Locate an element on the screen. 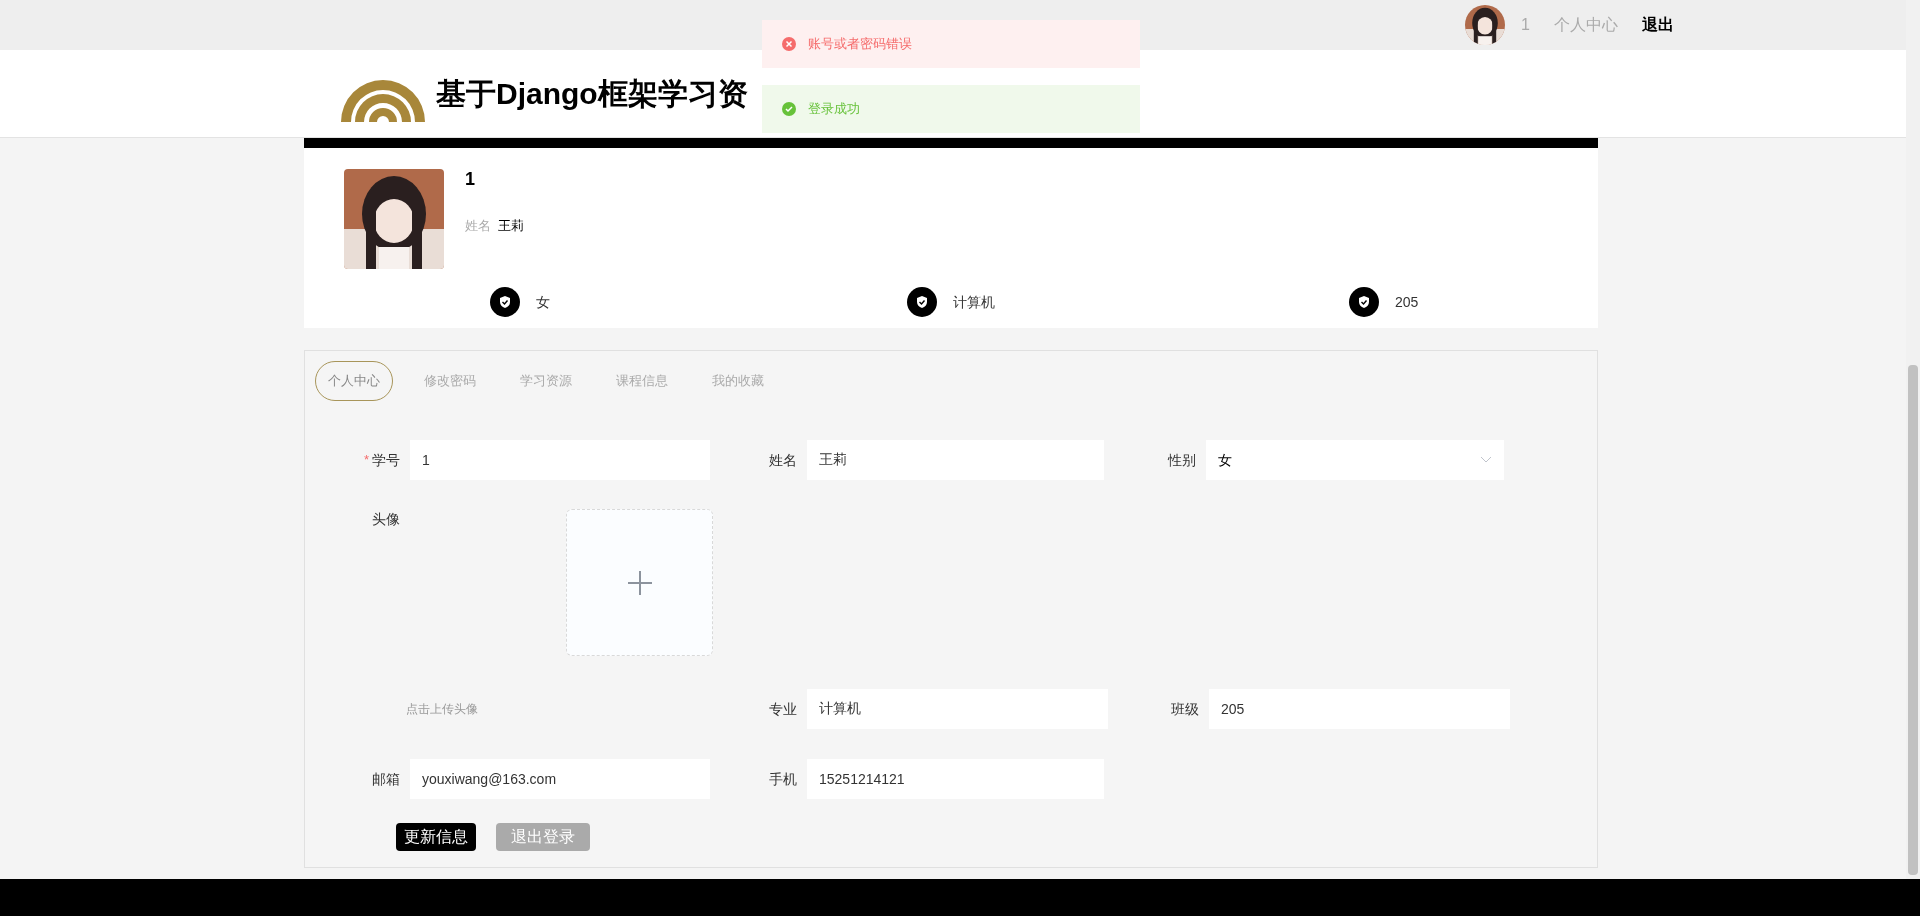 This screenshot has width=1920, height=916. user-avatar is located at coordinates (1485, 25).